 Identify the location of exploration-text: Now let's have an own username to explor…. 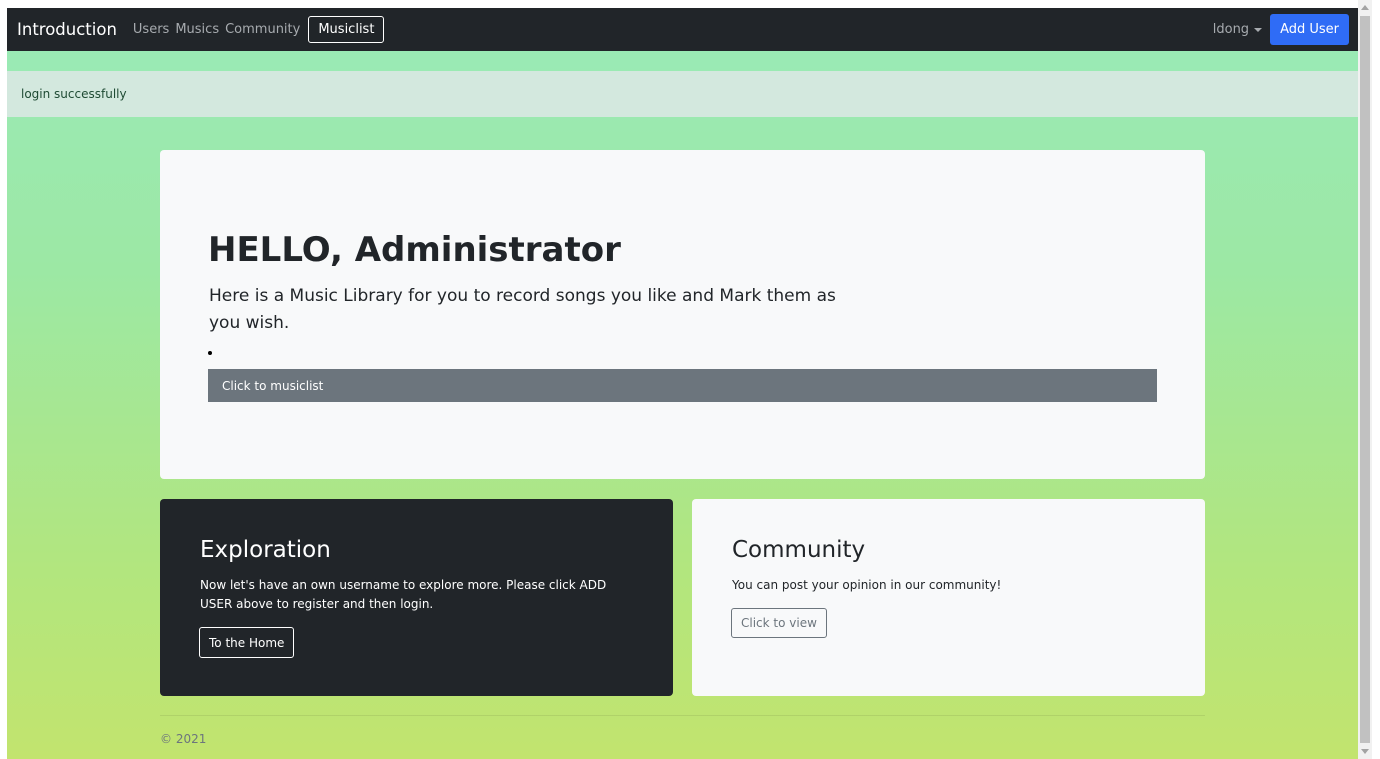
(403, 594).